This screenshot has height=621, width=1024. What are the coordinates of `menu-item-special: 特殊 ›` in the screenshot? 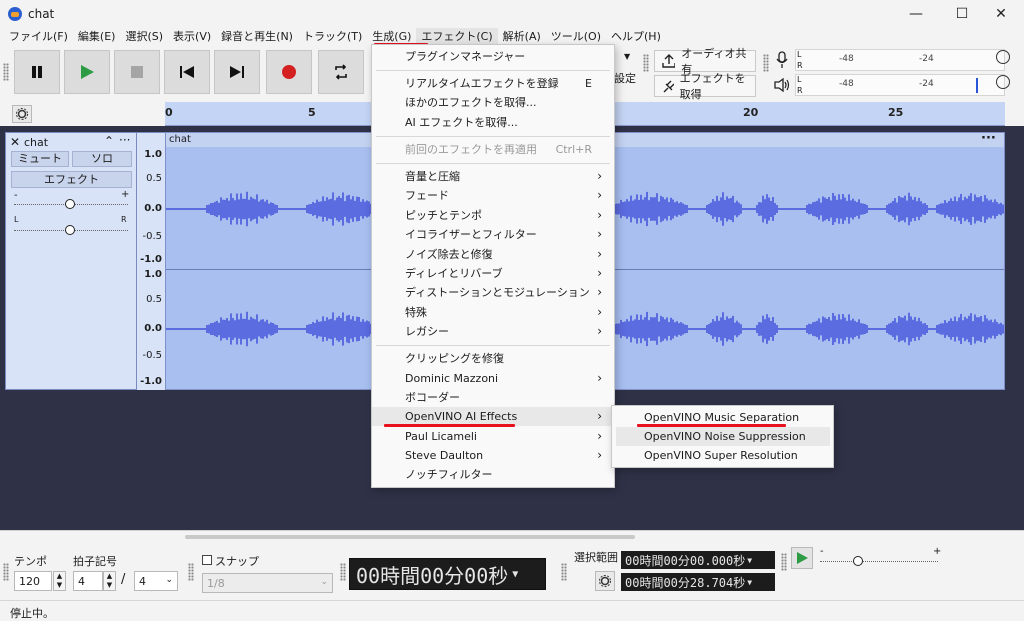 It's located at (493, 312).